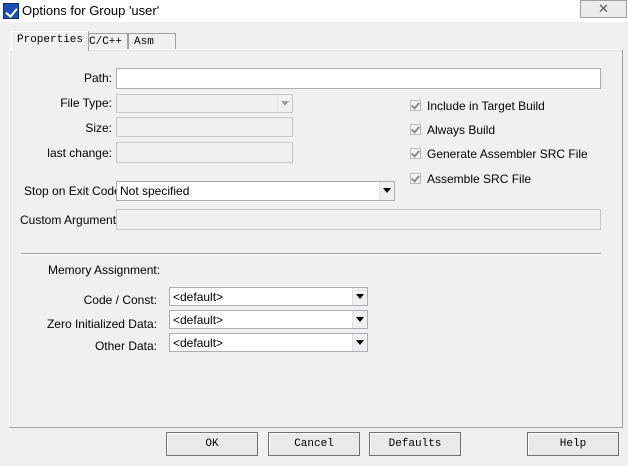 Image resolution: width=628 pixels, height=466 pixels. What do you see at coordinates (11, 11) in the screenshot?
I see `app-icon` at bounding box center [11, 11].